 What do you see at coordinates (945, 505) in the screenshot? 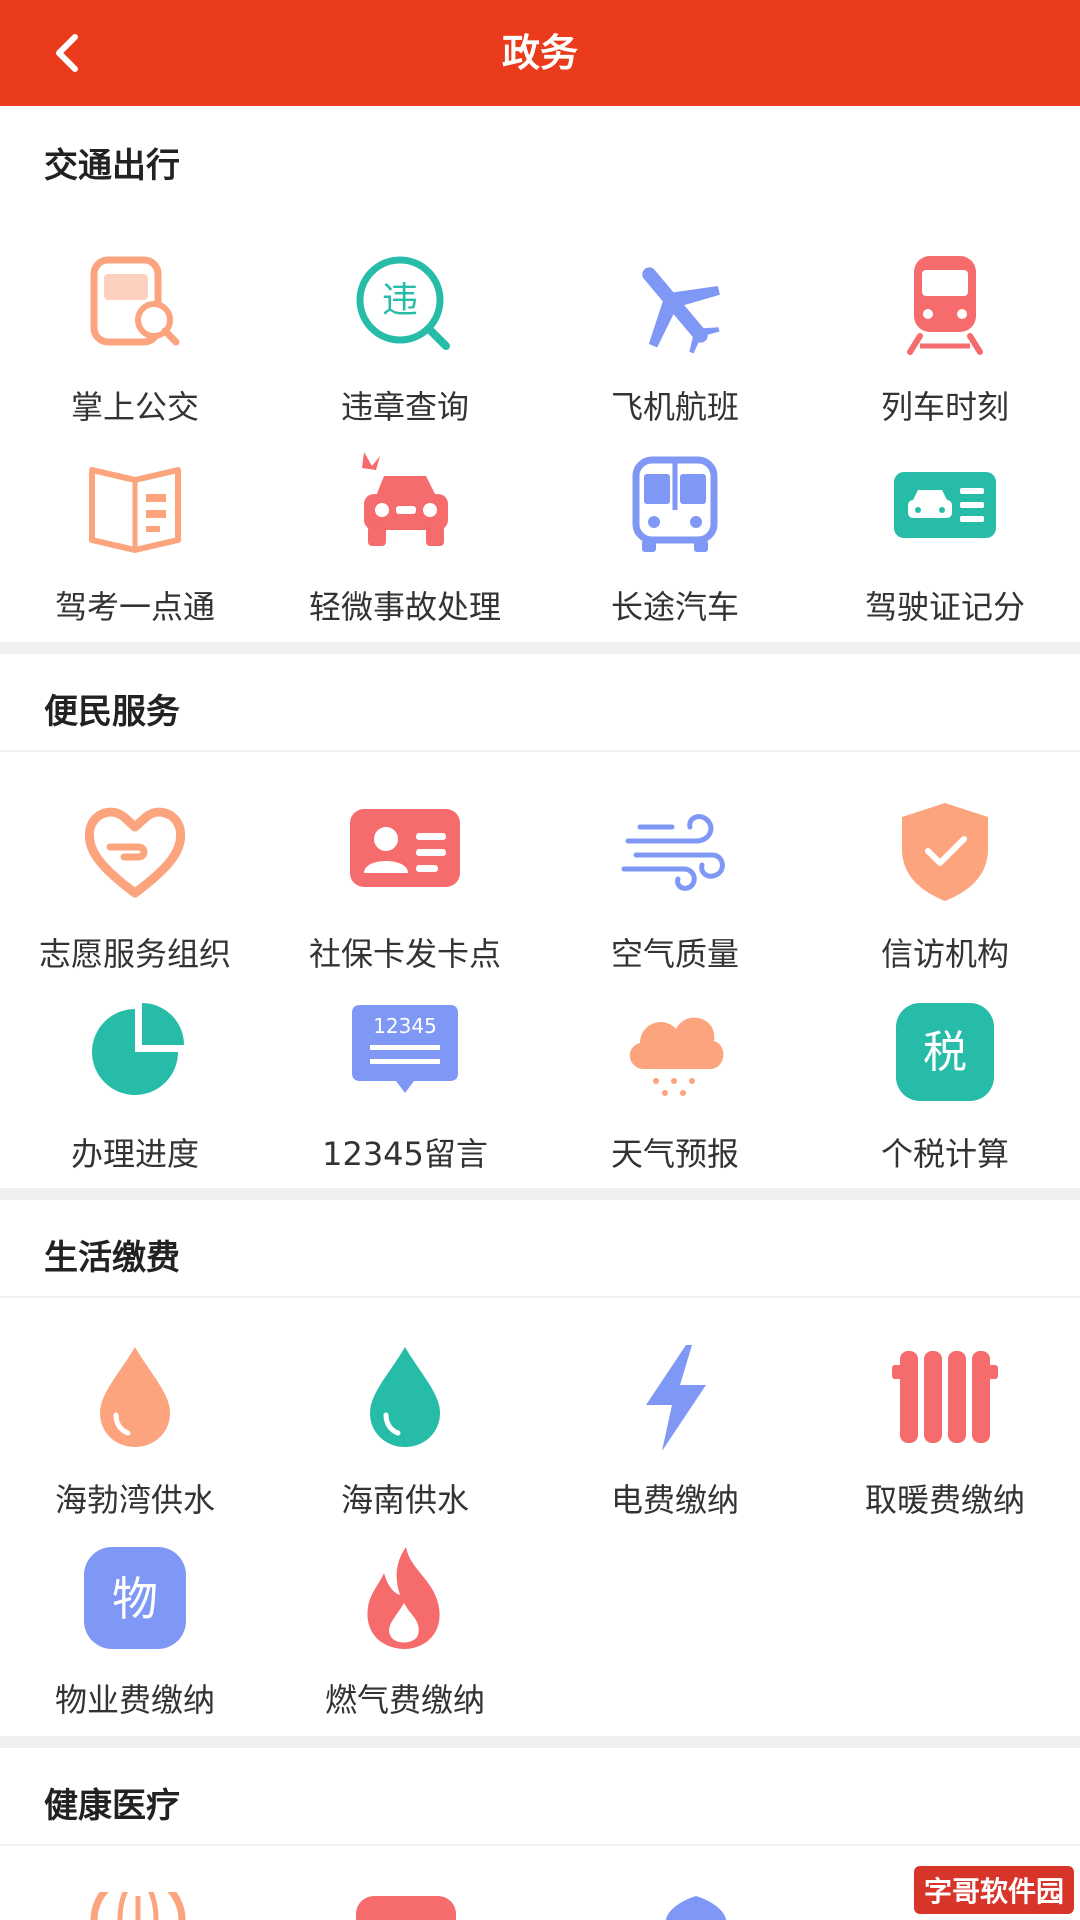
I see `driver-license-icon` at bounding box center [945, 505].